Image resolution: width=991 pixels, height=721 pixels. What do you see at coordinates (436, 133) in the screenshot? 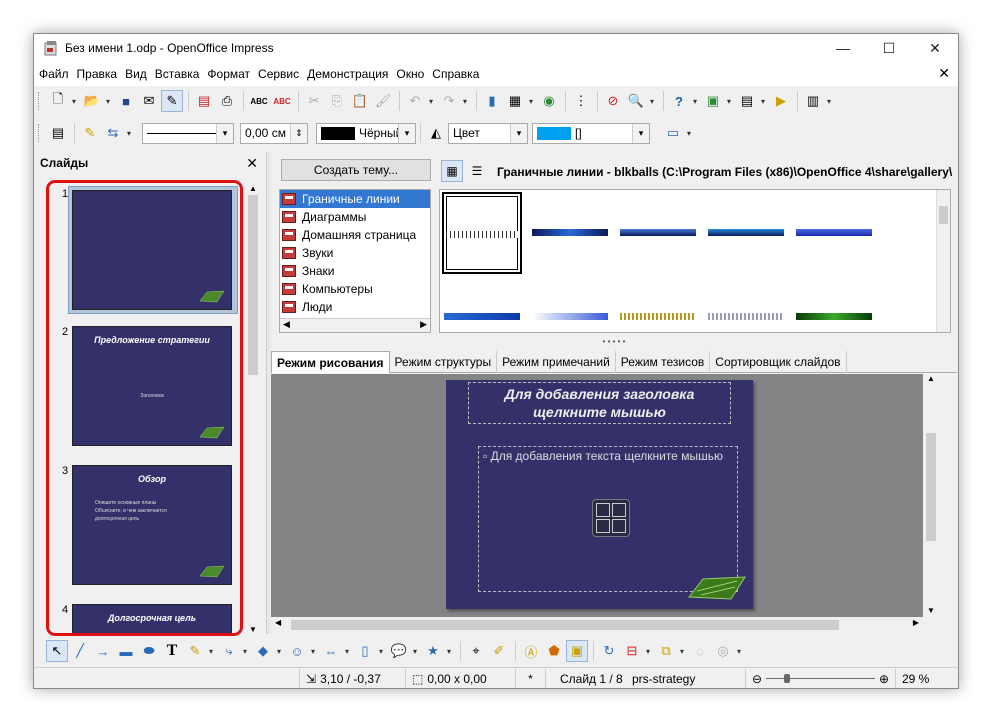
I see `area-fill-icon: ◭` at bounding box center [436, 133].